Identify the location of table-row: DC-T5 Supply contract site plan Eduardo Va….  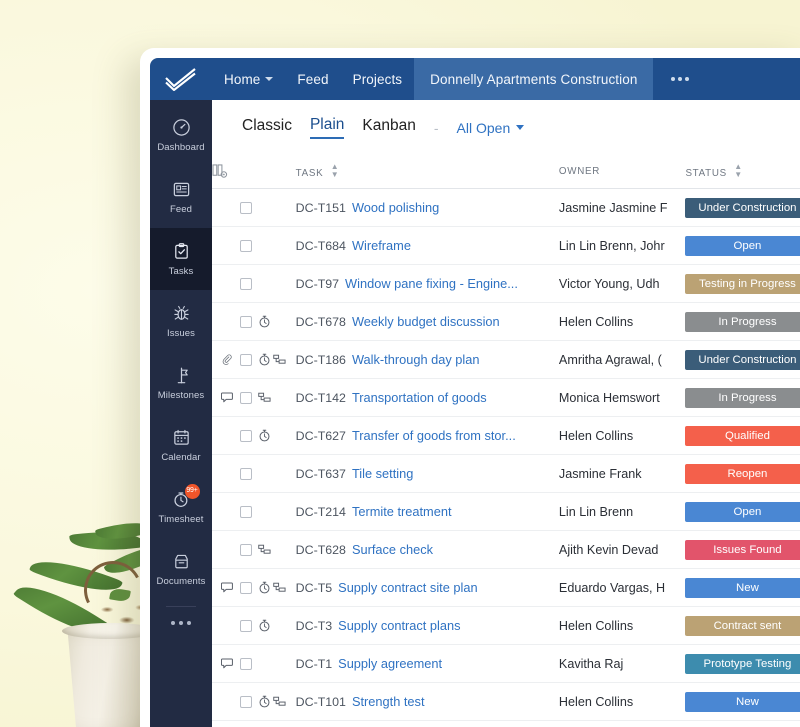
(506, 587).